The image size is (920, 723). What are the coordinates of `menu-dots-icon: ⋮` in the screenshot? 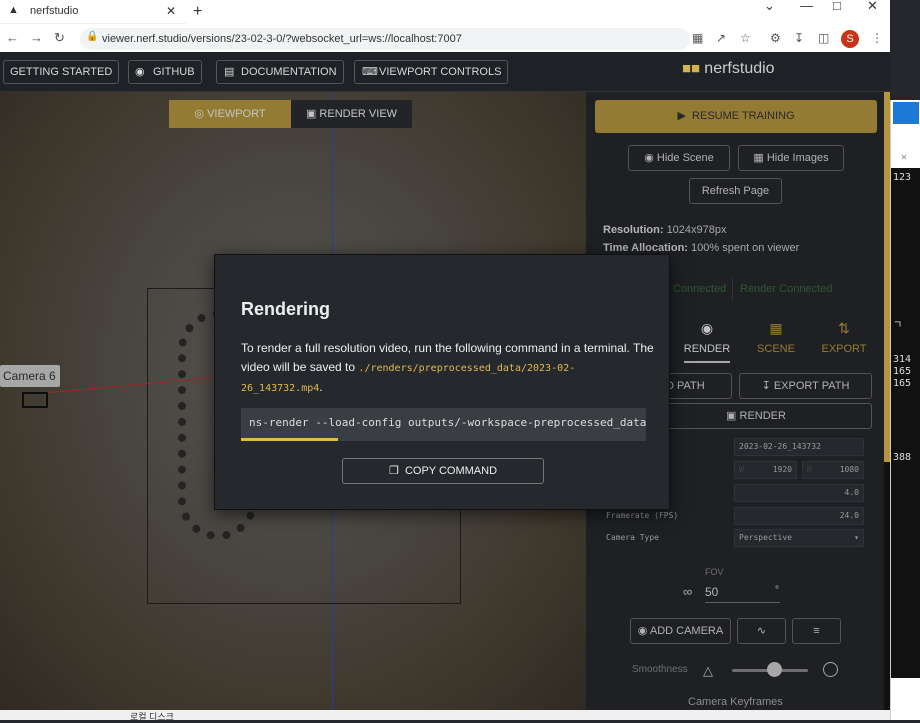 It's located at (877, 38).